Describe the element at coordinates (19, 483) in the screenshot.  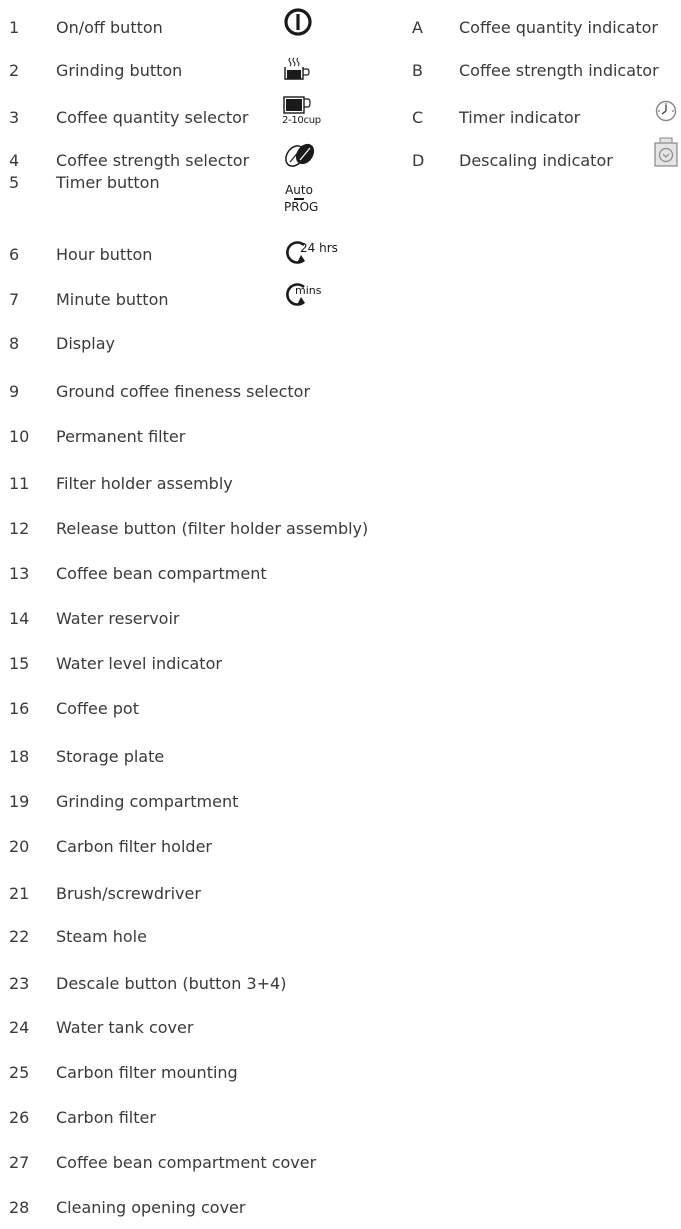
I see `part-number: 11` at that location.